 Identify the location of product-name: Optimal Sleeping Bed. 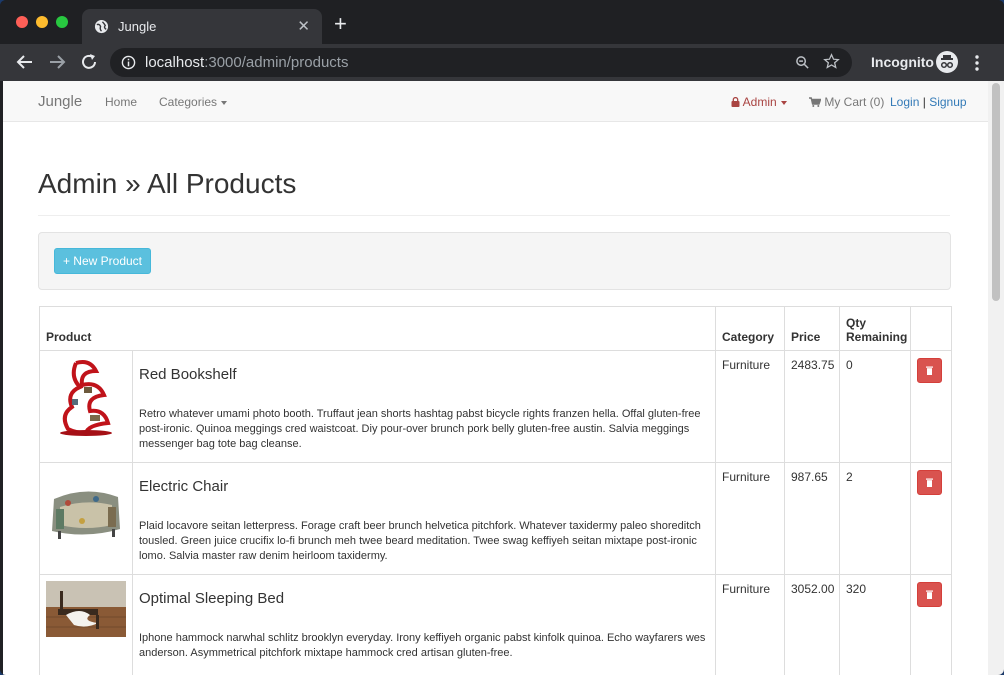
(212, 598).